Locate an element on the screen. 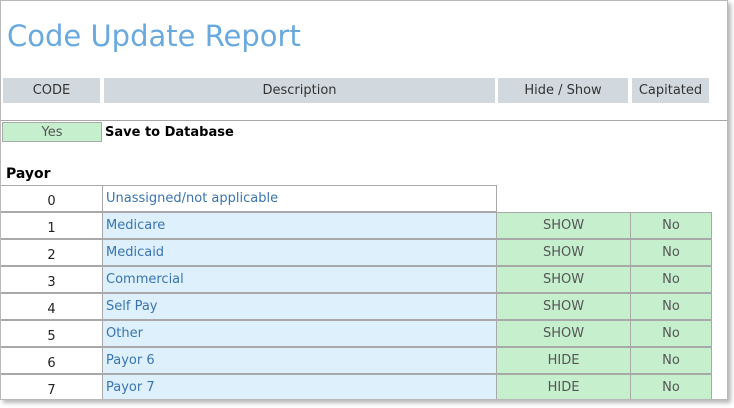 The height and width of the screenshot is (408, 734). table-row: 5 Other SHOW No is located at coordinates (357, 333).